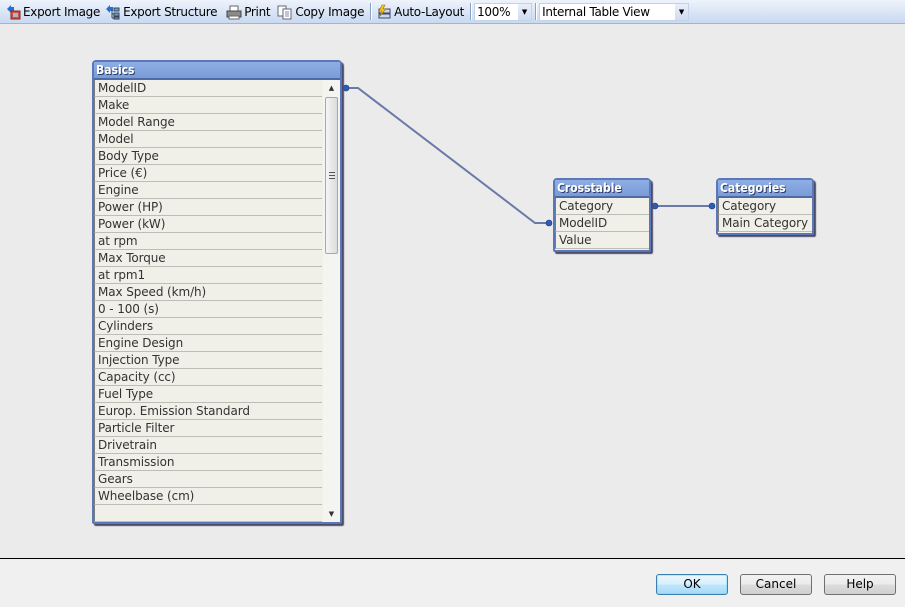  Describe the element at coordinates (208, 496) in the screenshot. I see `field-row: Wheelbase (cm)` at that location.